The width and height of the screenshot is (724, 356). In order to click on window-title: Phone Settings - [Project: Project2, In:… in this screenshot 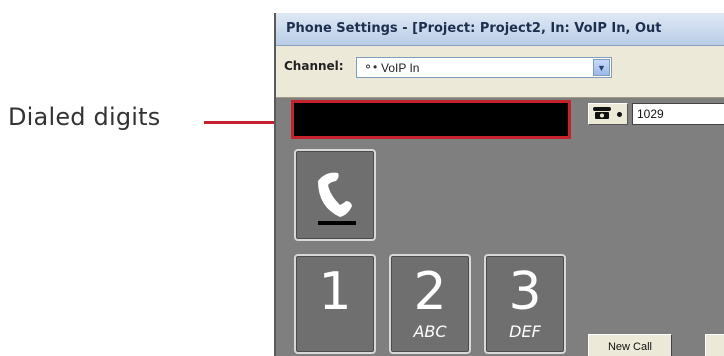, I will do `click(474, 28)`.